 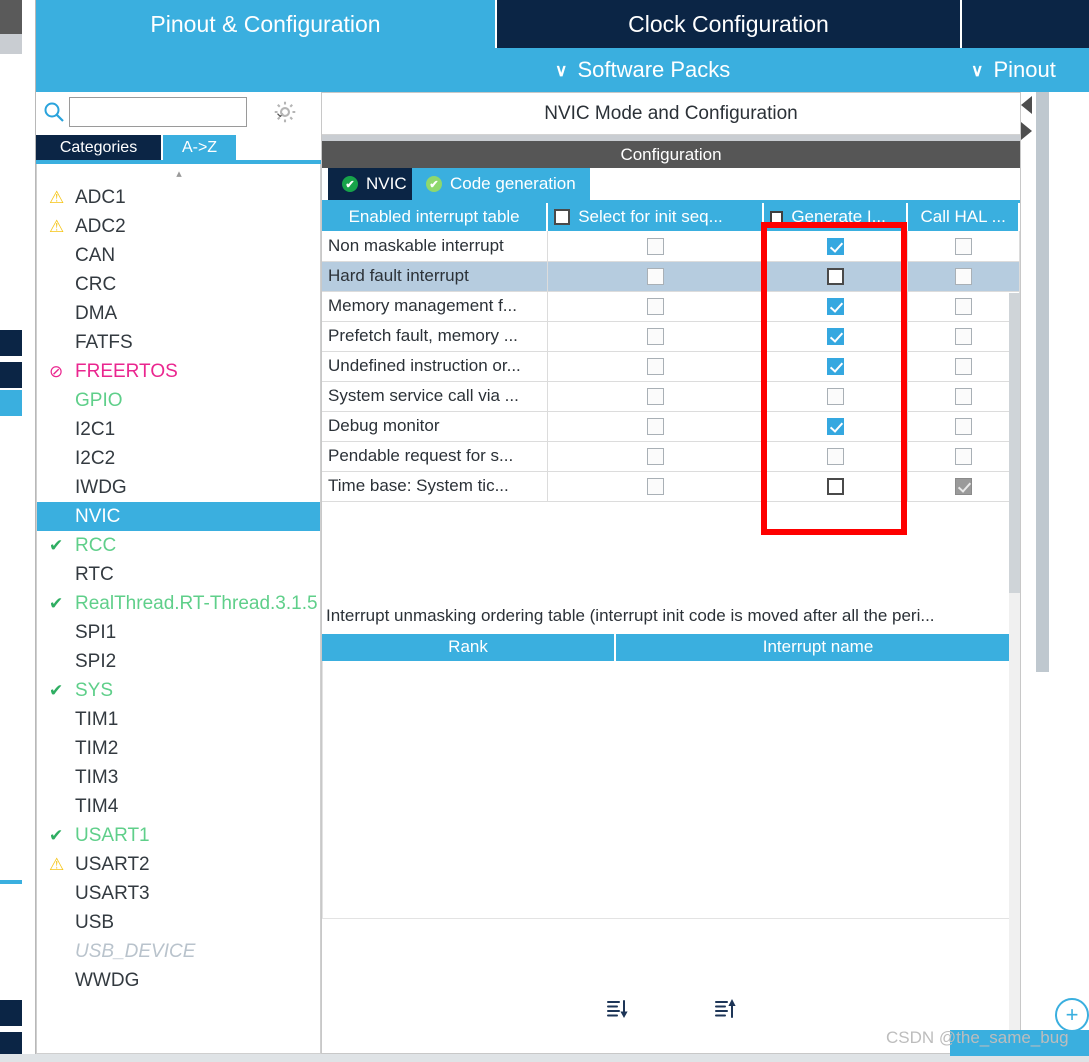 I want to click on sidebar-item-tim1: TIM1, so click(x=178, y=719).